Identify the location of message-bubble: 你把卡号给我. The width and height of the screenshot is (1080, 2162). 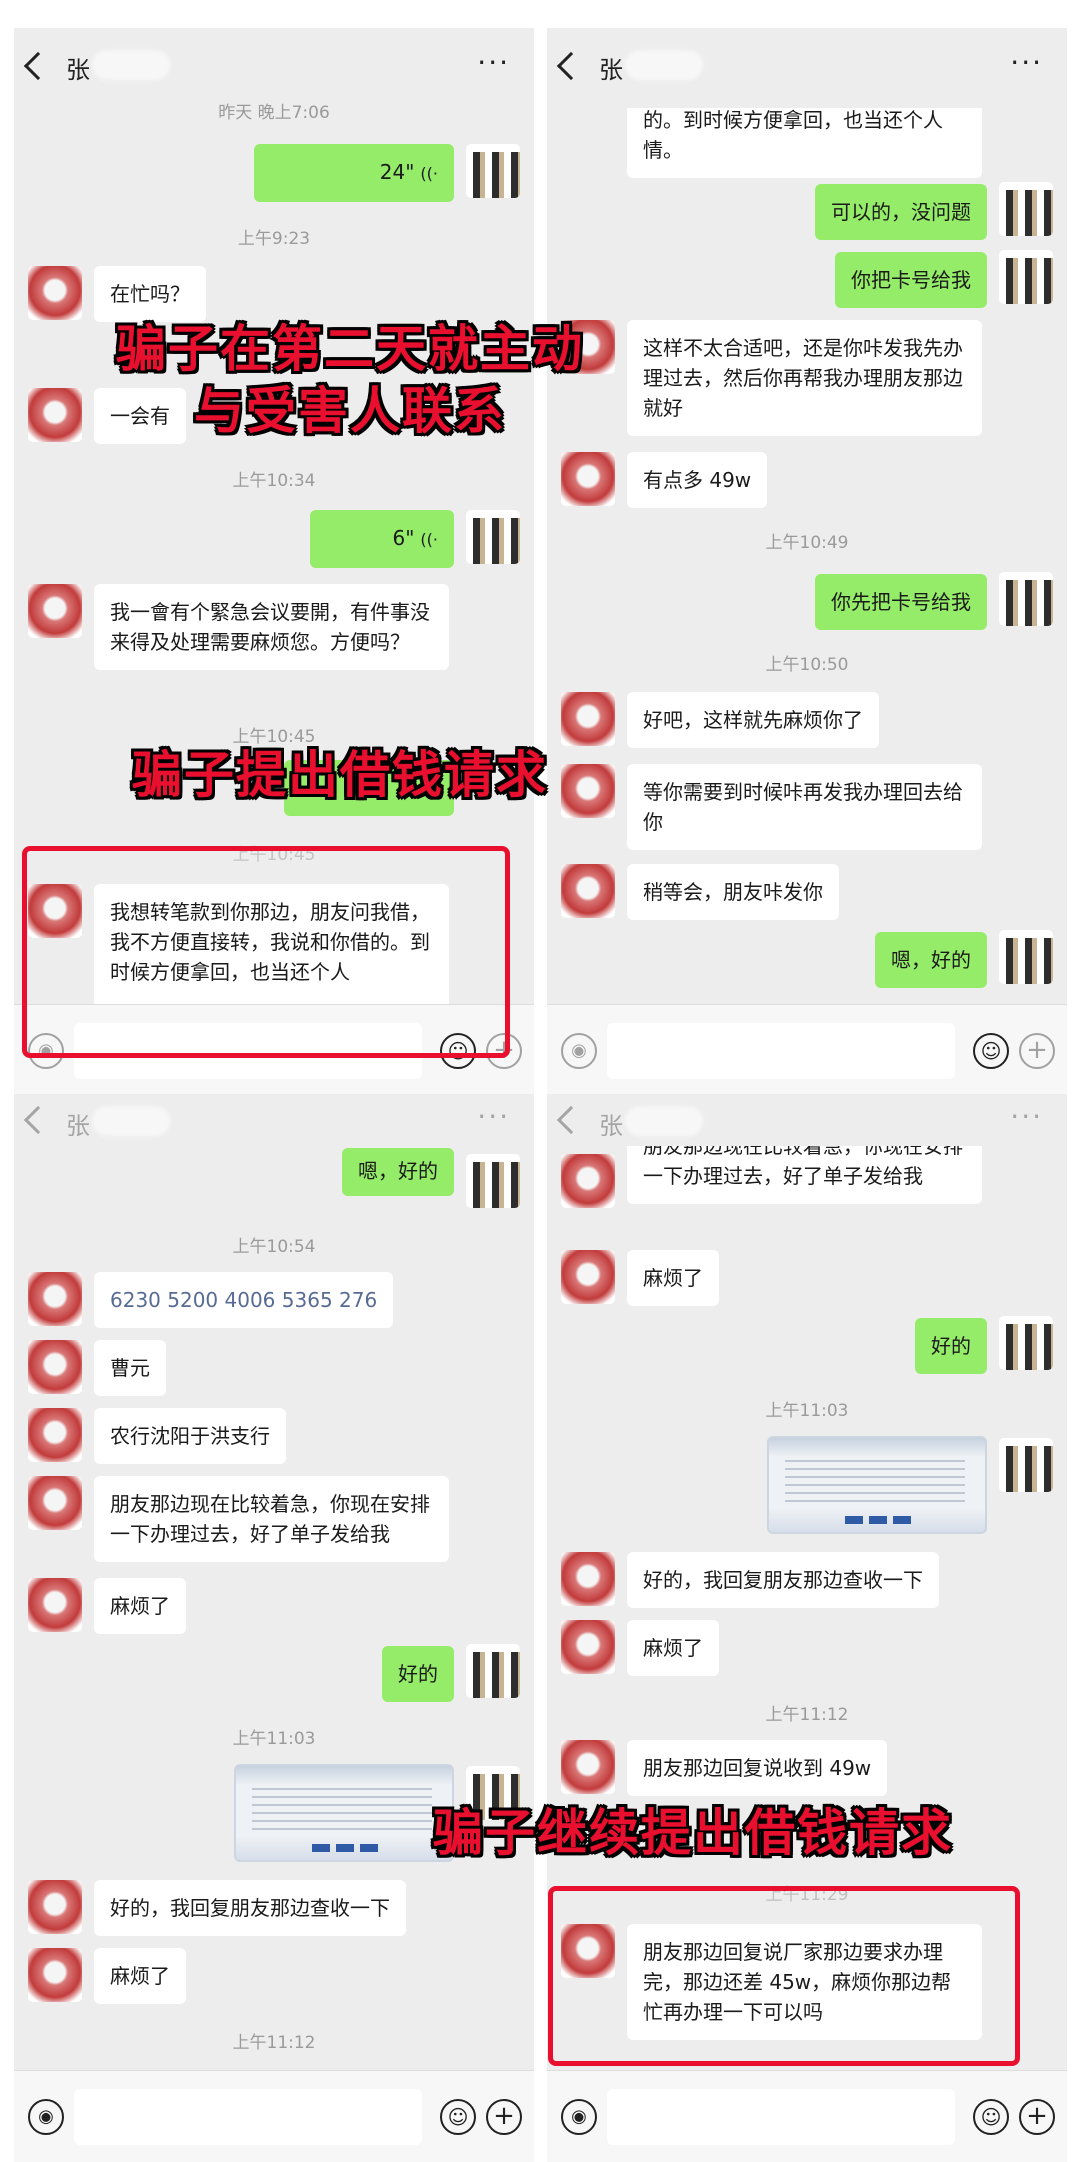
(911, 280).